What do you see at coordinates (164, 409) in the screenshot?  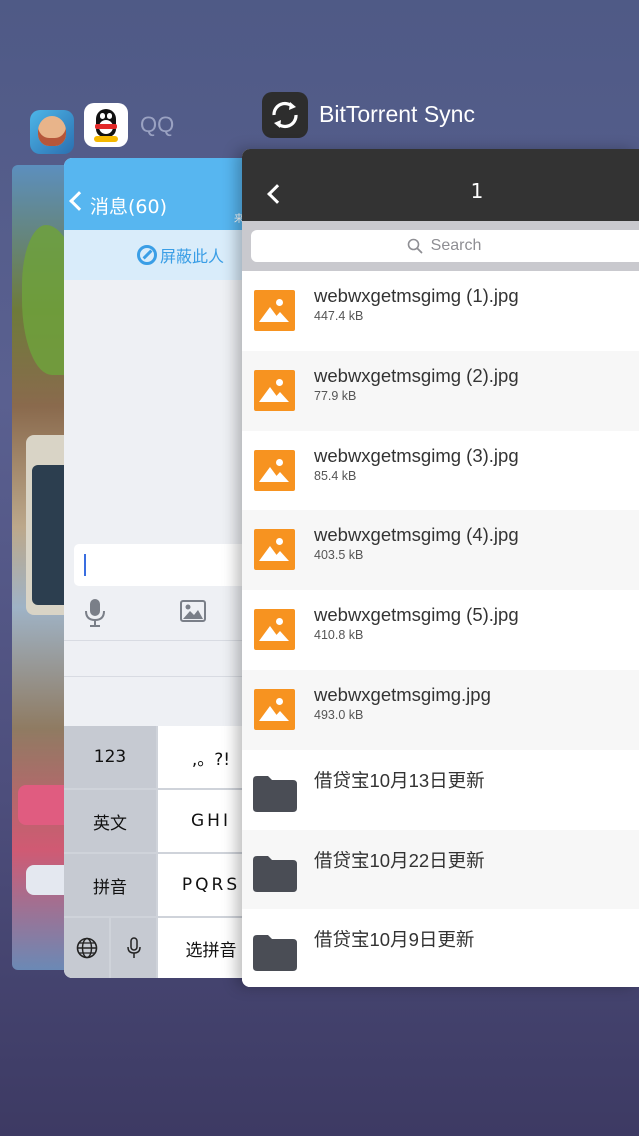 I see `qq-chat-area` at bounding box center [164, 409].